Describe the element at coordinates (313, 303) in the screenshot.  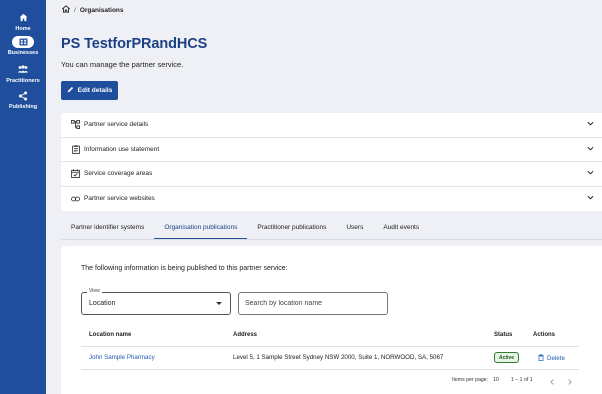
I see `location-search-input` at that location.